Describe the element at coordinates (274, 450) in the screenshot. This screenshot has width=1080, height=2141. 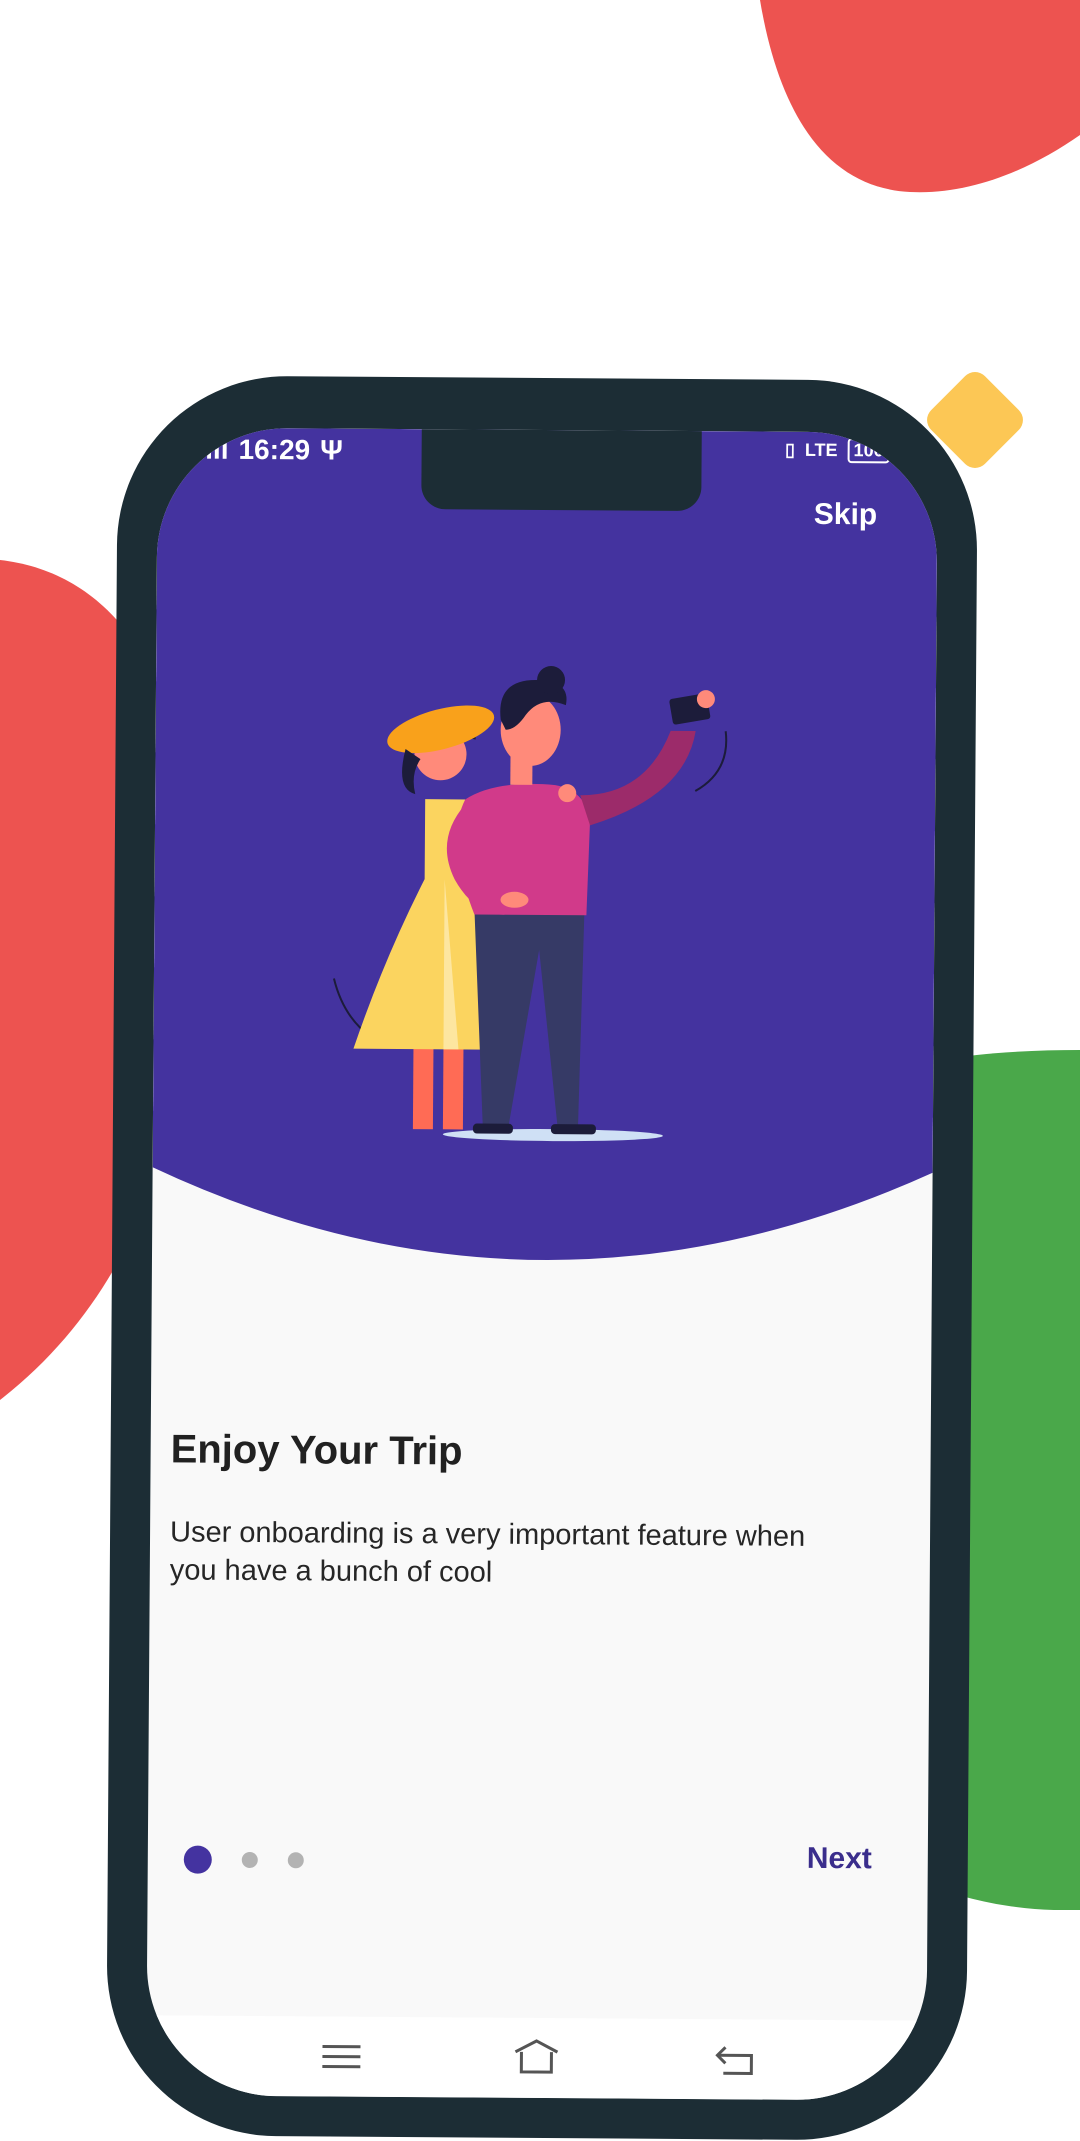
I see `status-time: 16:29` at that location.